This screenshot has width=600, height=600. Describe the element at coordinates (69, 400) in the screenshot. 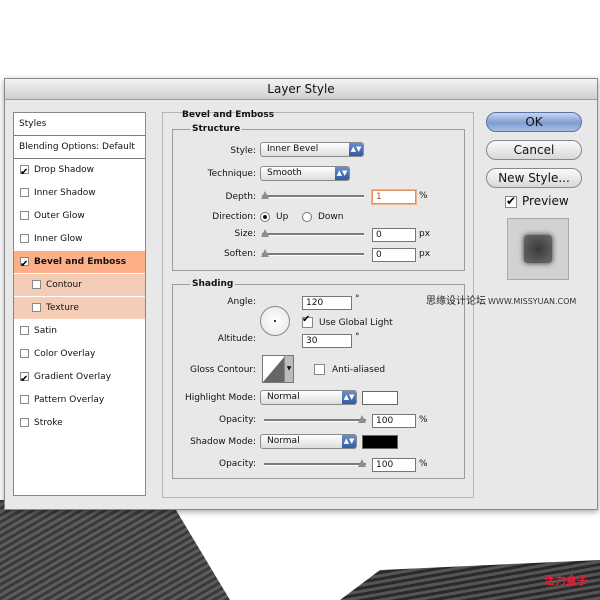

I see `style-item-label: Pattern Overlay` at that location.